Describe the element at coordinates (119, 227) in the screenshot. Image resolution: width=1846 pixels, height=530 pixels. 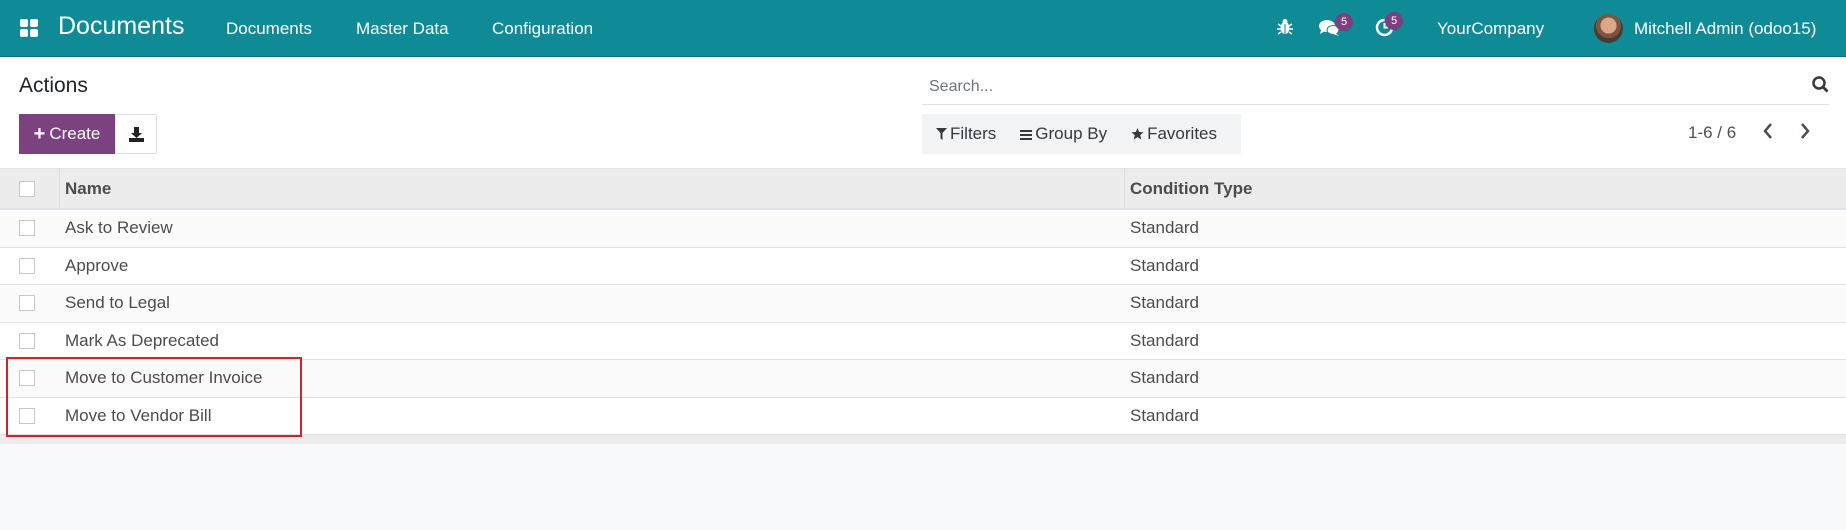
I see `cell-name: Ask to Review` at that location.